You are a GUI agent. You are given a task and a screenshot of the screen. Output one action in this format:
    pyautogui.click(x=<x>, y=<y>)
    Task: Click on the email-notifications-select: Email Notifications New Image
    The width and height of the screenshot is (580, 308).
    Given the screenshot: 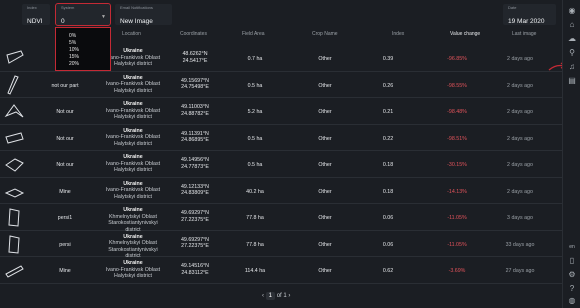 What is the action you would take?
    pyautogui.click(x=143, y=14)
    